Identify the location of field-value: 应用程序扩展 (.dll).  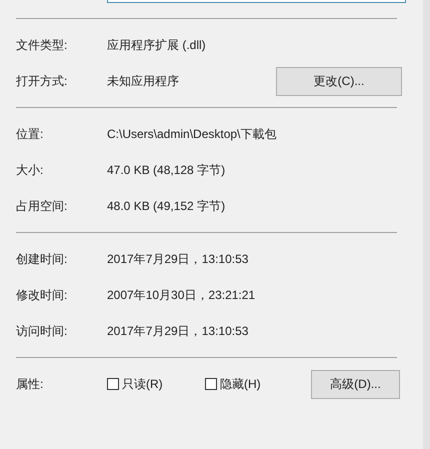
(156, 45).